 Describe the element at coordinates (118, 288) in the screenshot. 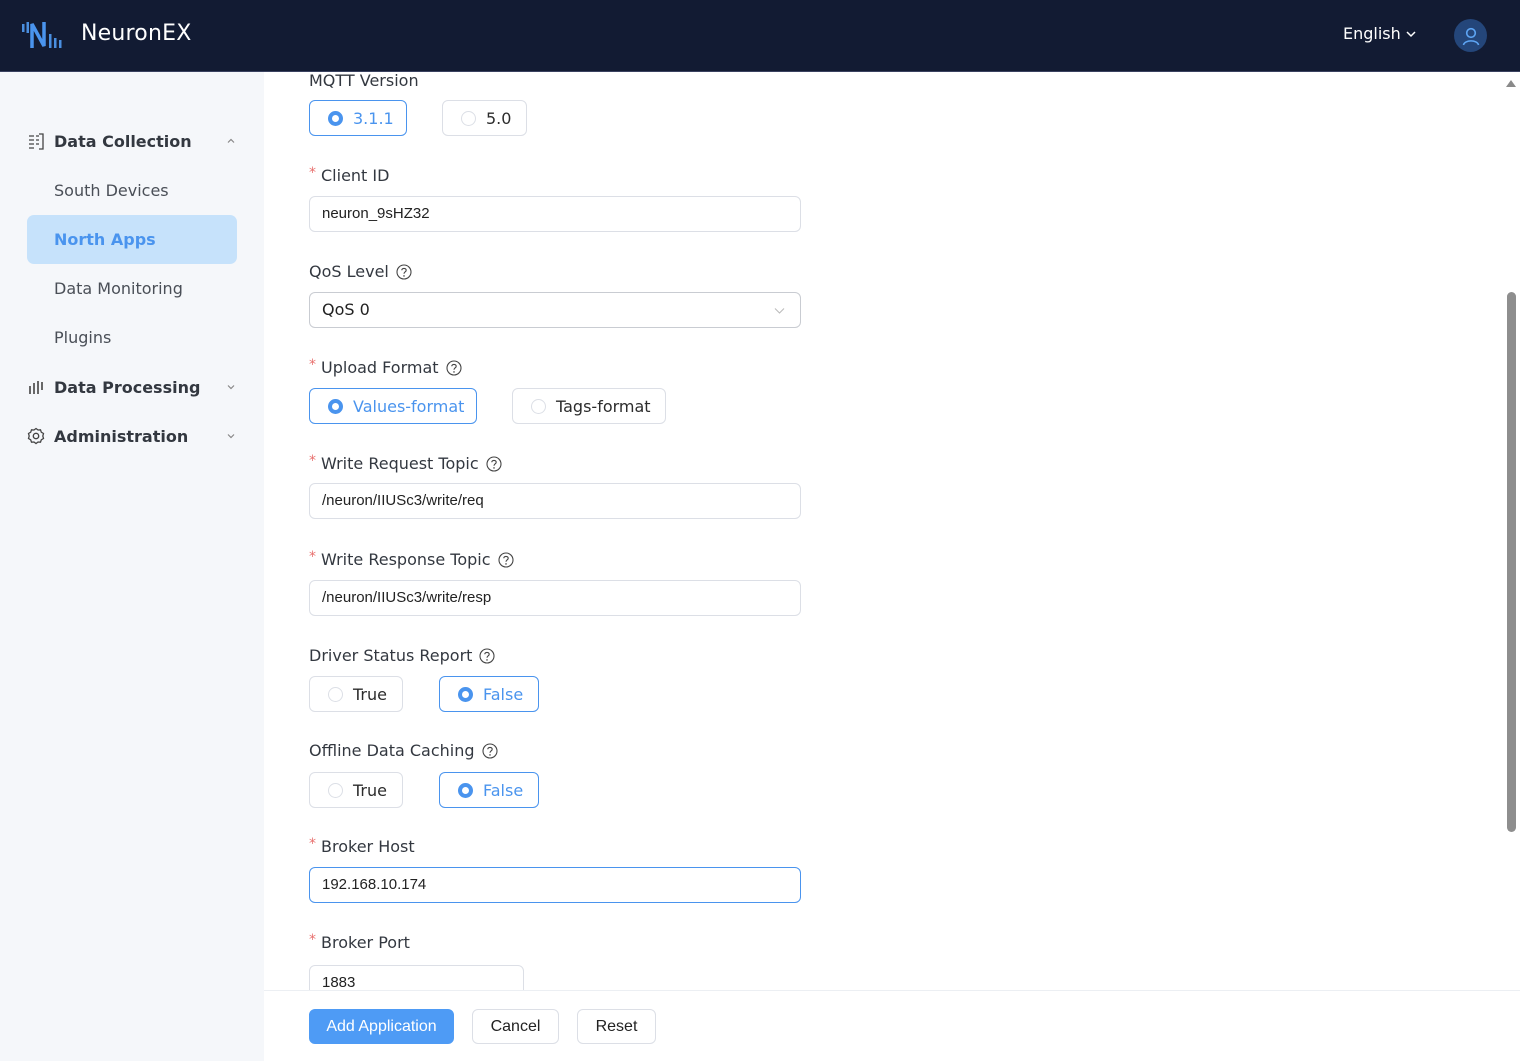

I see `sidebar-item-label: Data Monitoring` at that location.